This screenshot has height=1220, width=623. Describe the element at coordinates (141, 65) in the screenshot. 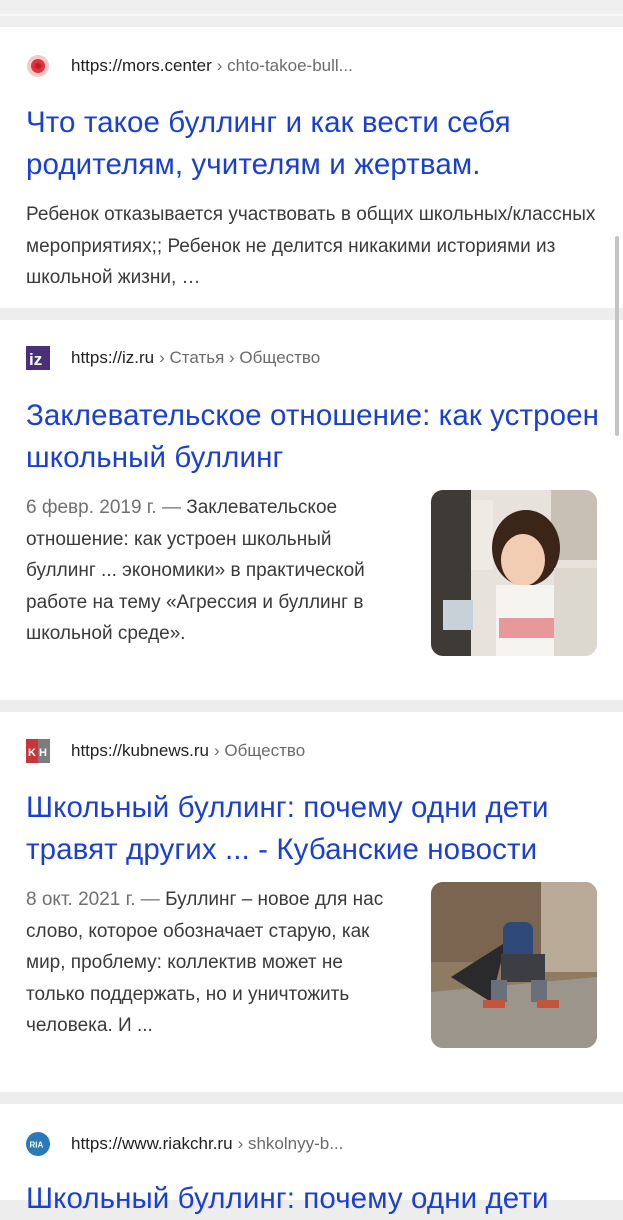

I see `result-url: https://mors.center` at that location.